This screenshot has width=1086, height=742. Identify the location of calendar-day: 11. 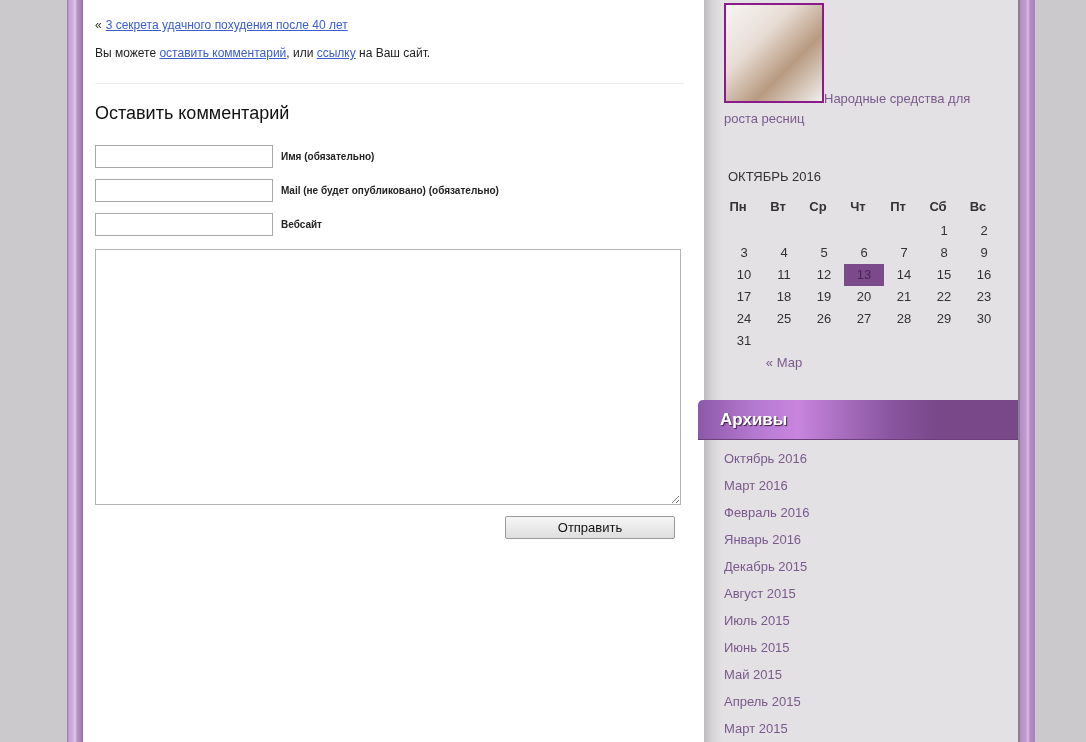
(784, 275).